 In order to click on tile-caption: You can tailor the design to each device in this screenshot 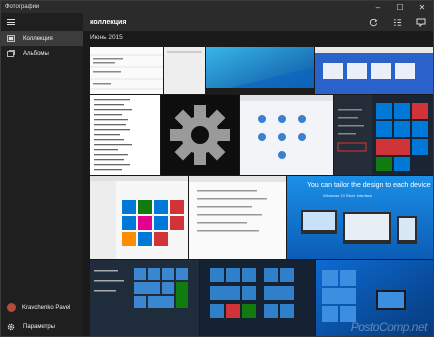, I will do `click(369, 185)`.